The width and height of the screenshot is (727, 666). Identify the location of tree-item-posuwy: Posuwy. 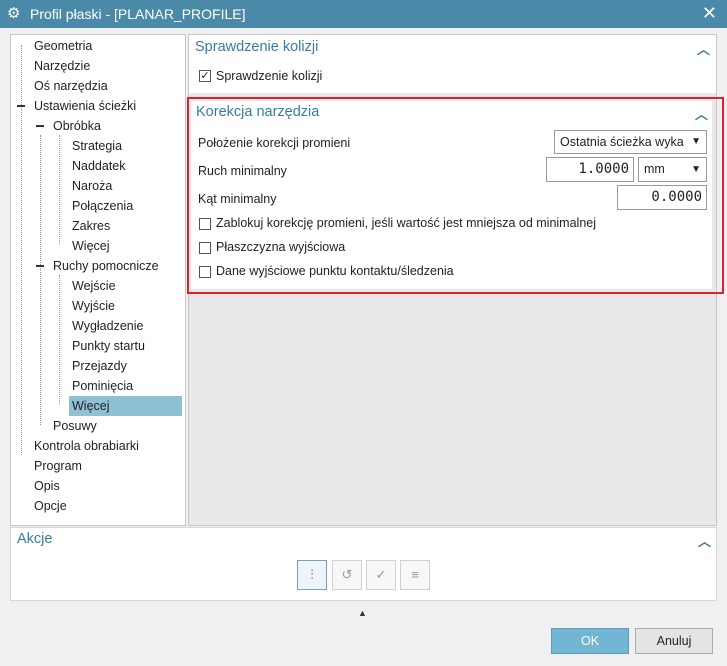
(75, 426).